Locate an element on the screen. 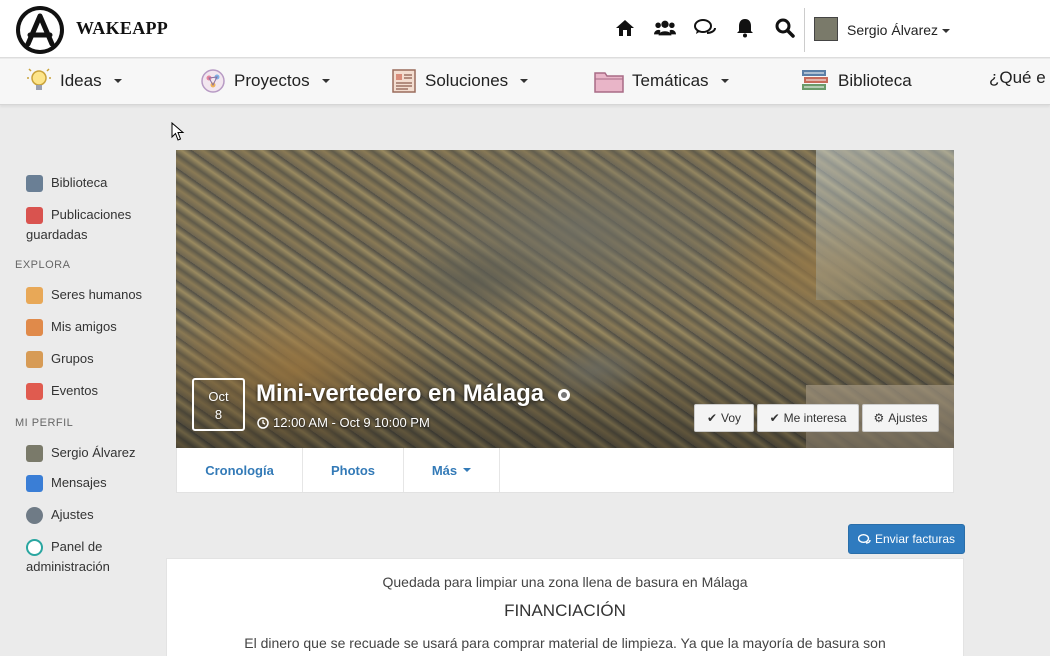 The height and width of the screenshot is (656, 1050). sidebar-item-seres-humanos: Seres humanos is located at coordinates (84, 295).